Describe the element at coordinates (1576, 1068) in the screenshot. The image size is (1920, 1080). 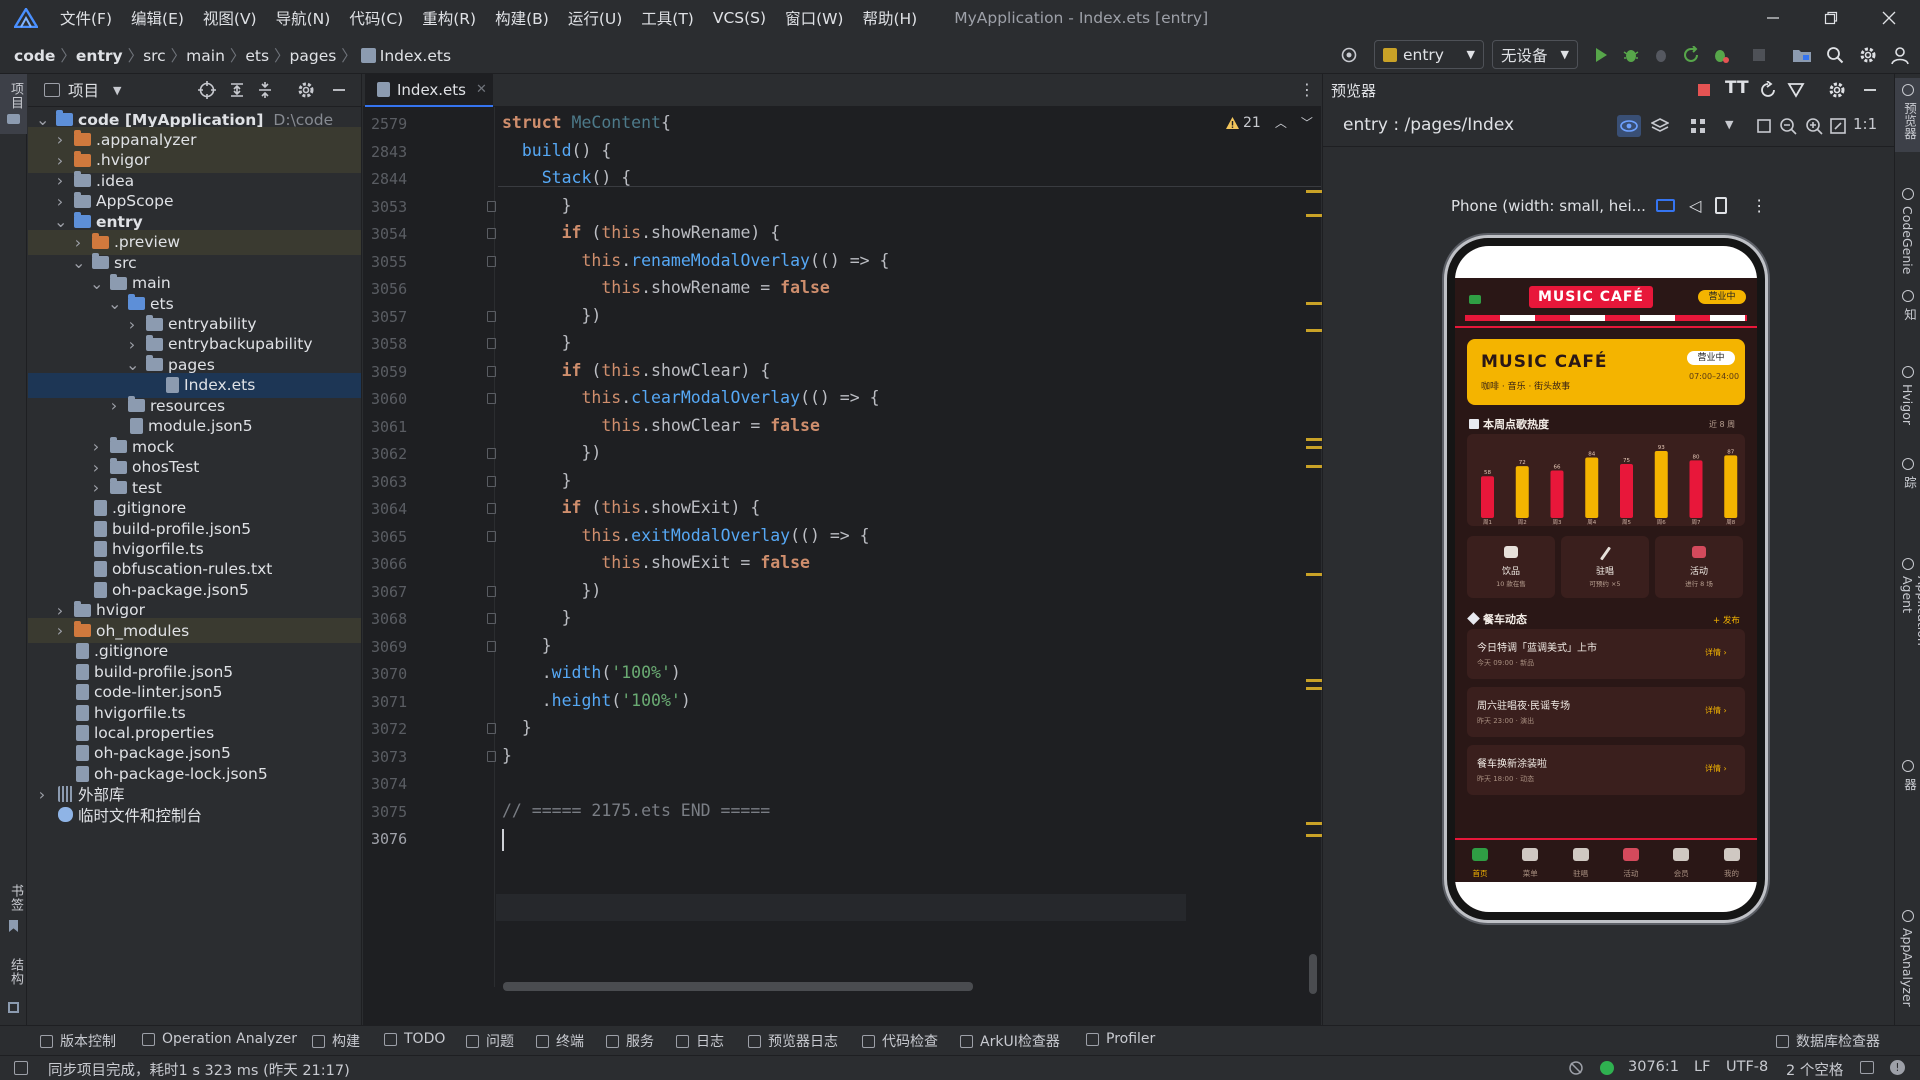
I see `no-sync-icon` at that location.